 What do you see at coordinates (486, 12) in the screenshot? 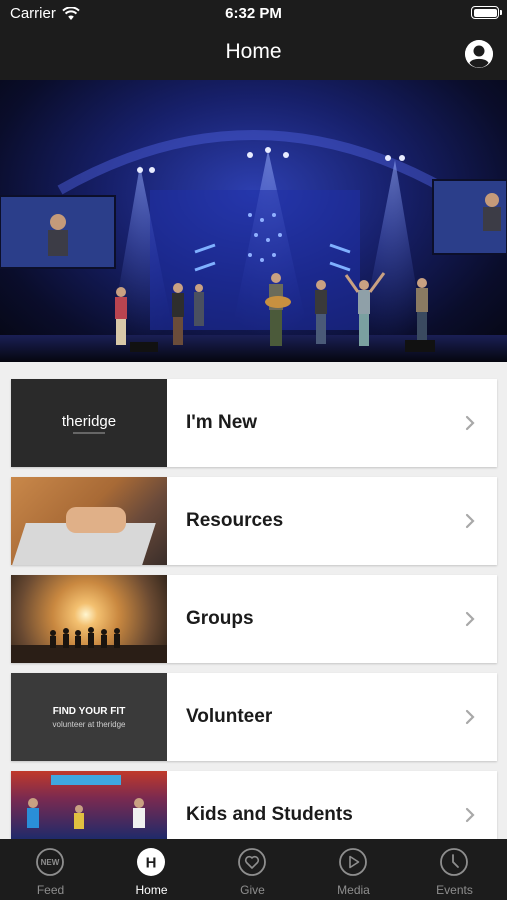
I see `battery-icon` at bounding box center [486, 12].